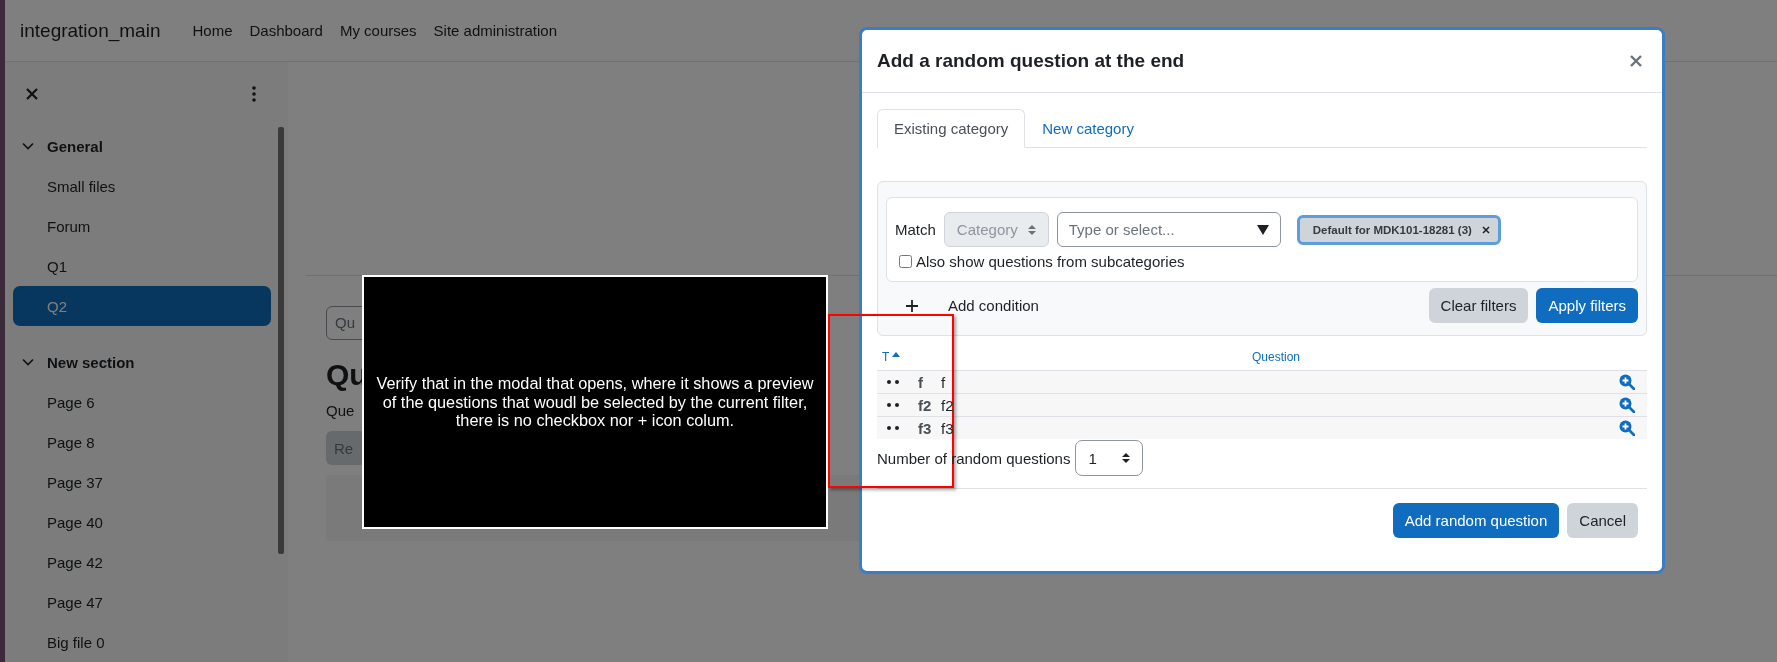 Image resolution: width=1777 pixels, height=662 pixels. Describe the element at coordinates (75, 146) in the screenshot. I see `section-title: General` at that location.